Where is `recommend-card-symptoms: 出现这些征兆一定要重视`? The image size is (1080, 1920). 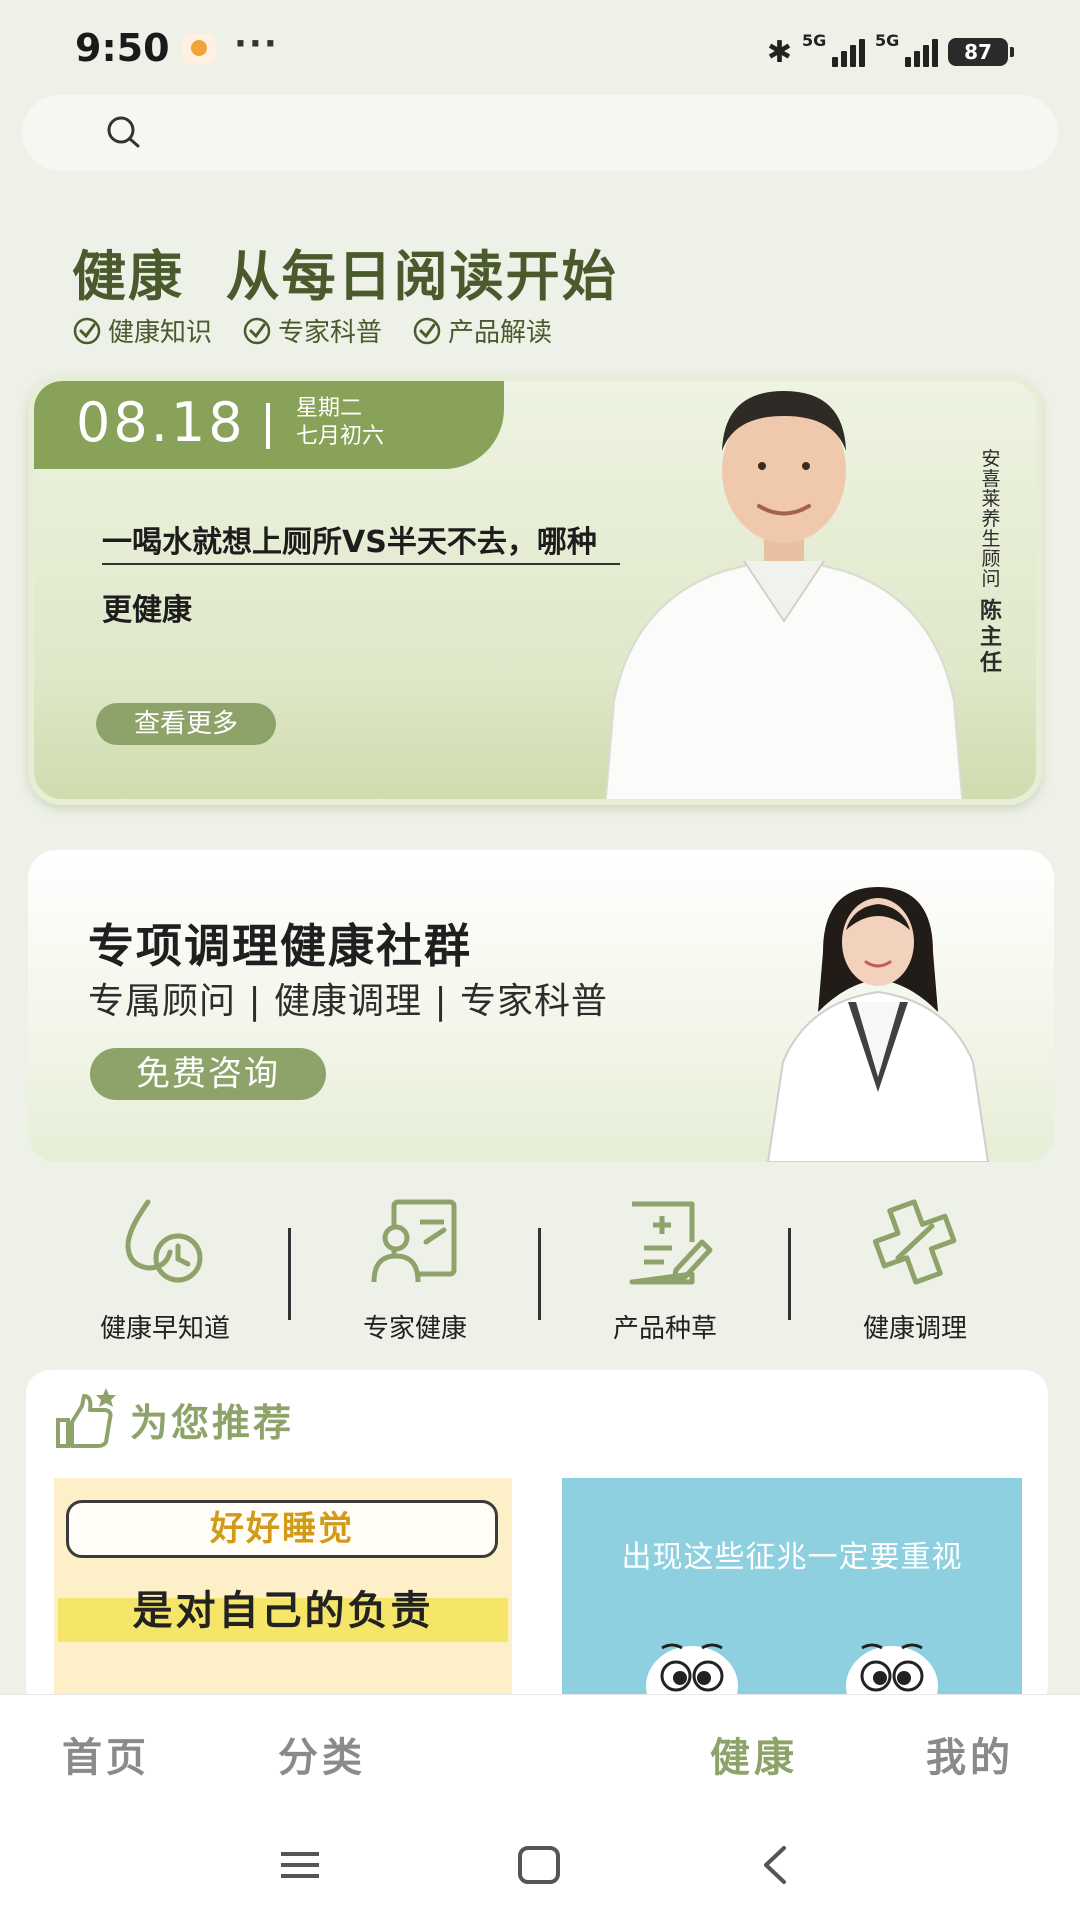
recommend-card-symptoms: 出现这些征兆一定要重视 is located at coordinates (792, 1594).